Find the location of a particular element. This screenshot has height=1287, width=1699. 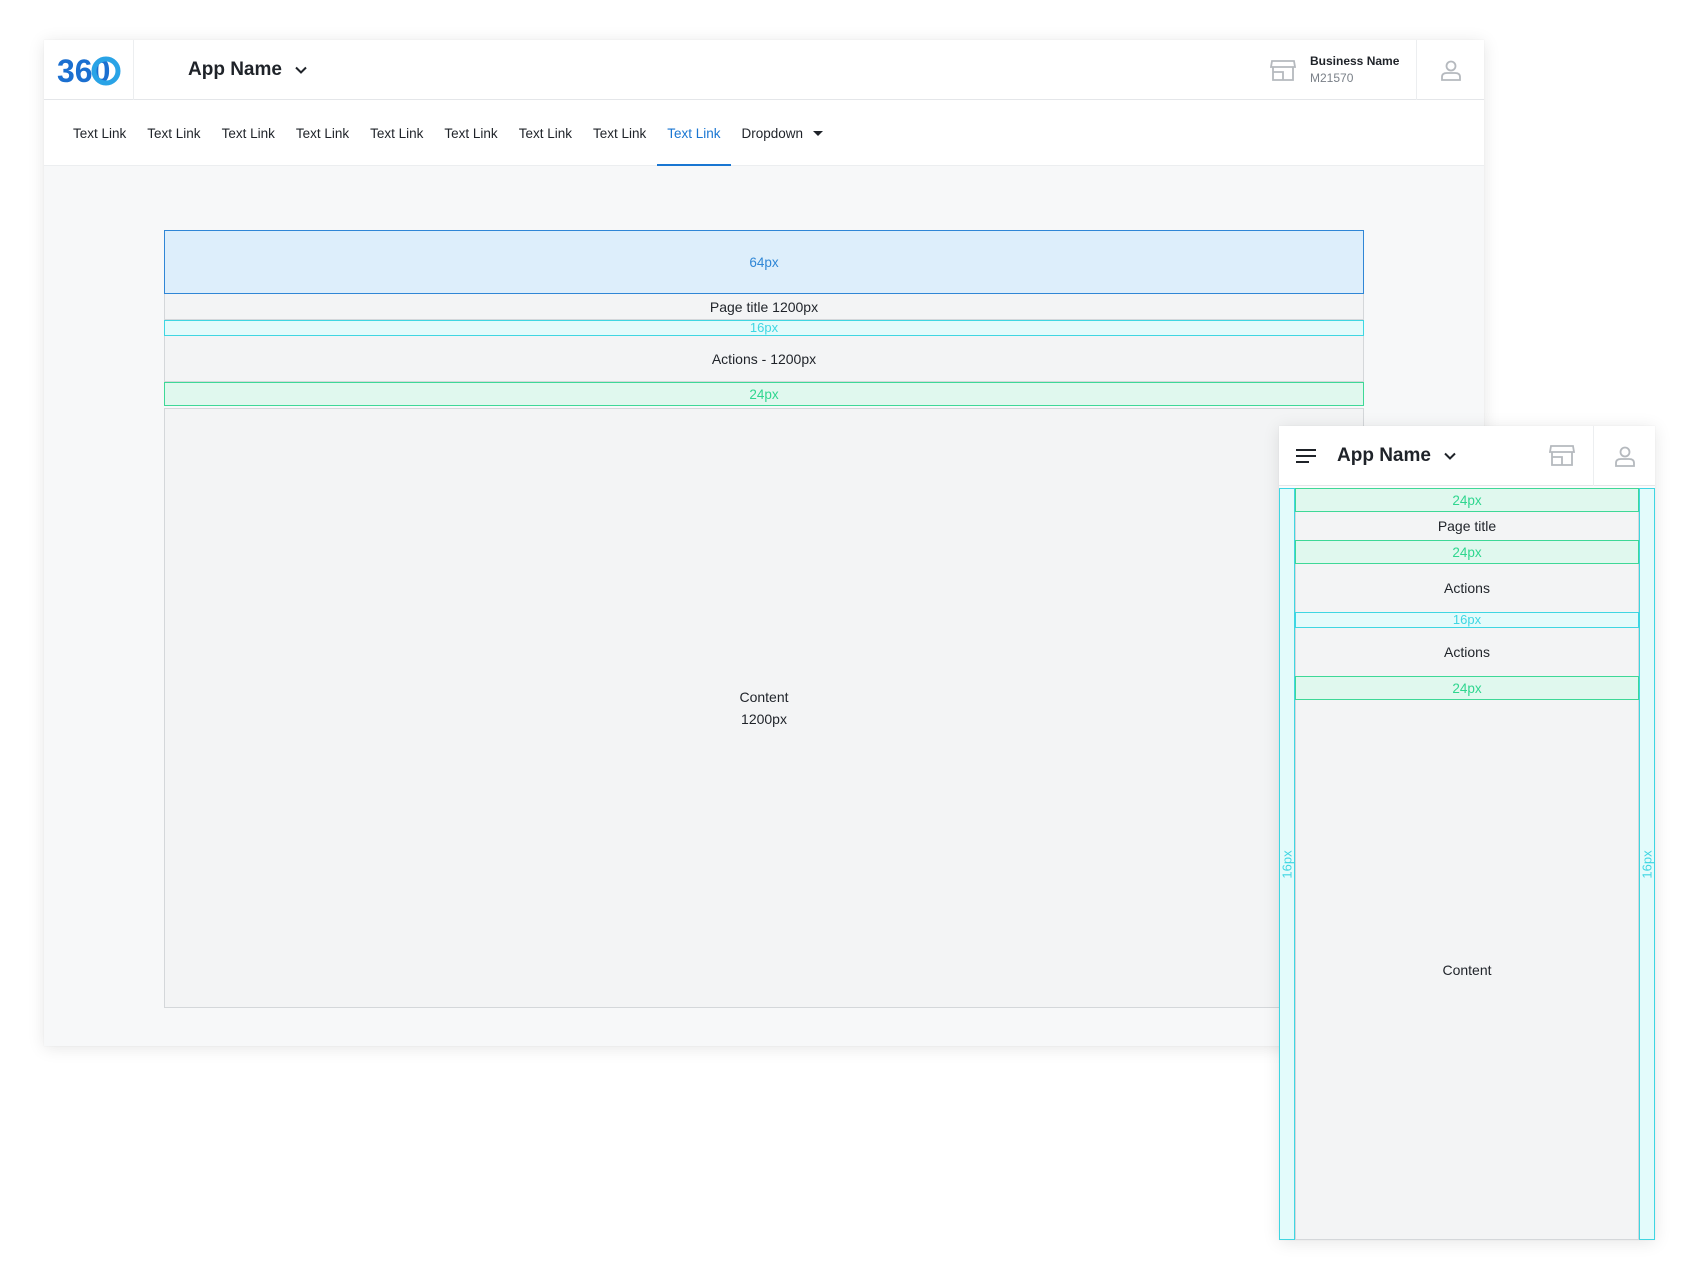

page-title-label: Page title is located at coordinates (1467, 526).